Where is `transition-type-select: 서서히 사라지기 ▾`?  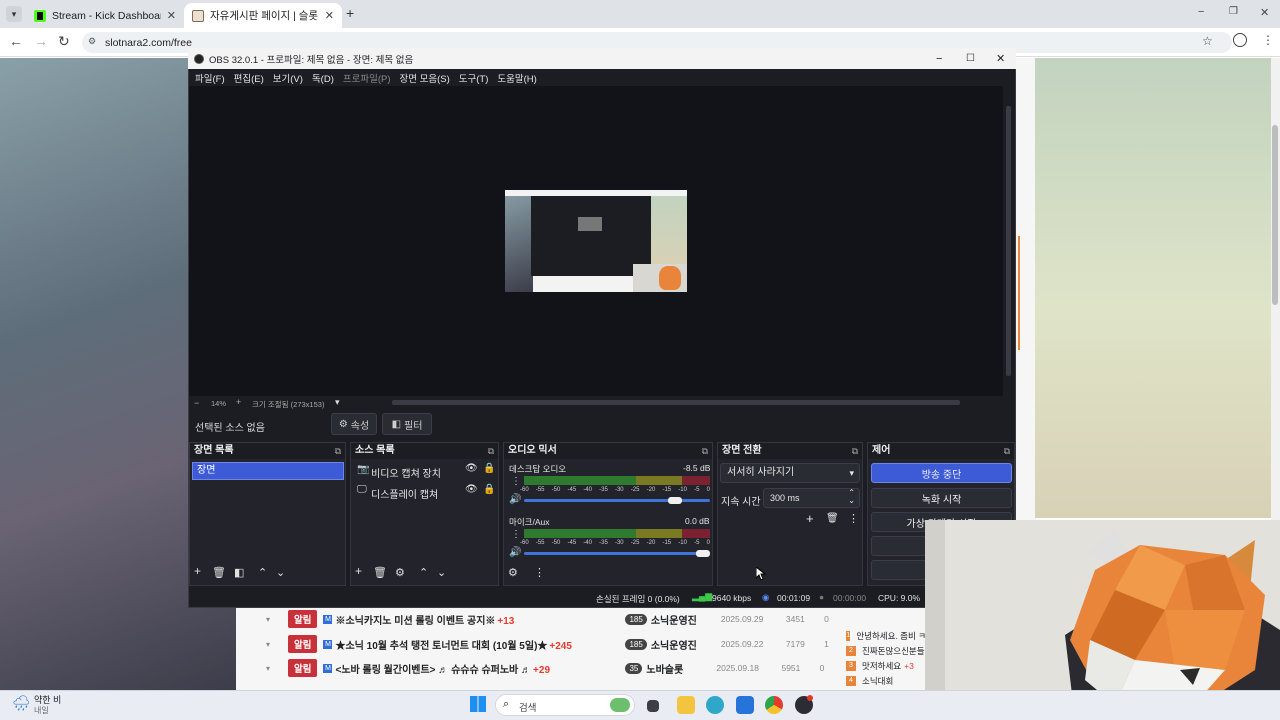
transition-type-select: 서서히 사라지기 ▾ is located at coordinates (790, 473).